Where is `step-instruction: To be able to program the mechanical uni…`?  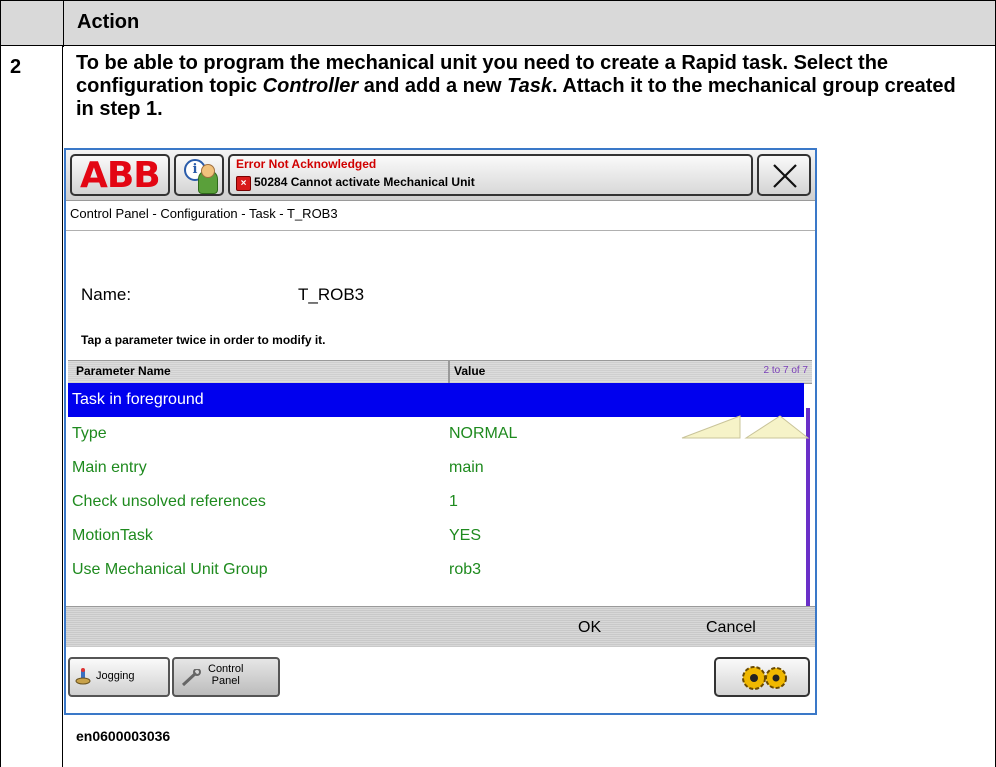 step-instruction: To be able to program the mechanical uni… is located at coordinates (526, 86).